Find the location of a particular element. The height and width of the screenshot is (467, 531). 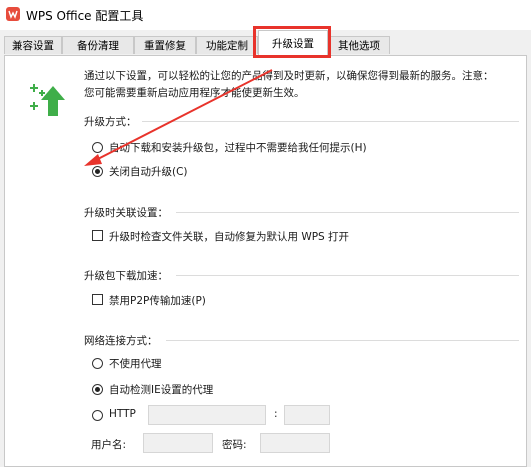

tab-reset-repair: 重置修复 is located at coordinates (165, 45).